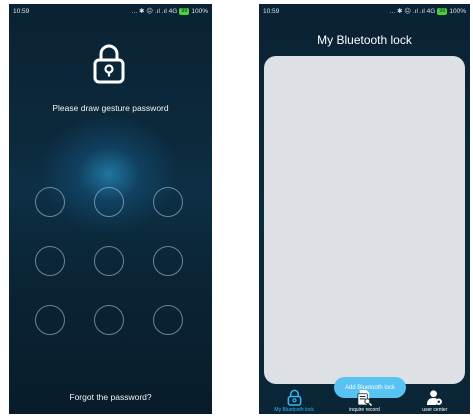  I want to click on forgot-password-link: Forgot the password?, so click(110, 397).